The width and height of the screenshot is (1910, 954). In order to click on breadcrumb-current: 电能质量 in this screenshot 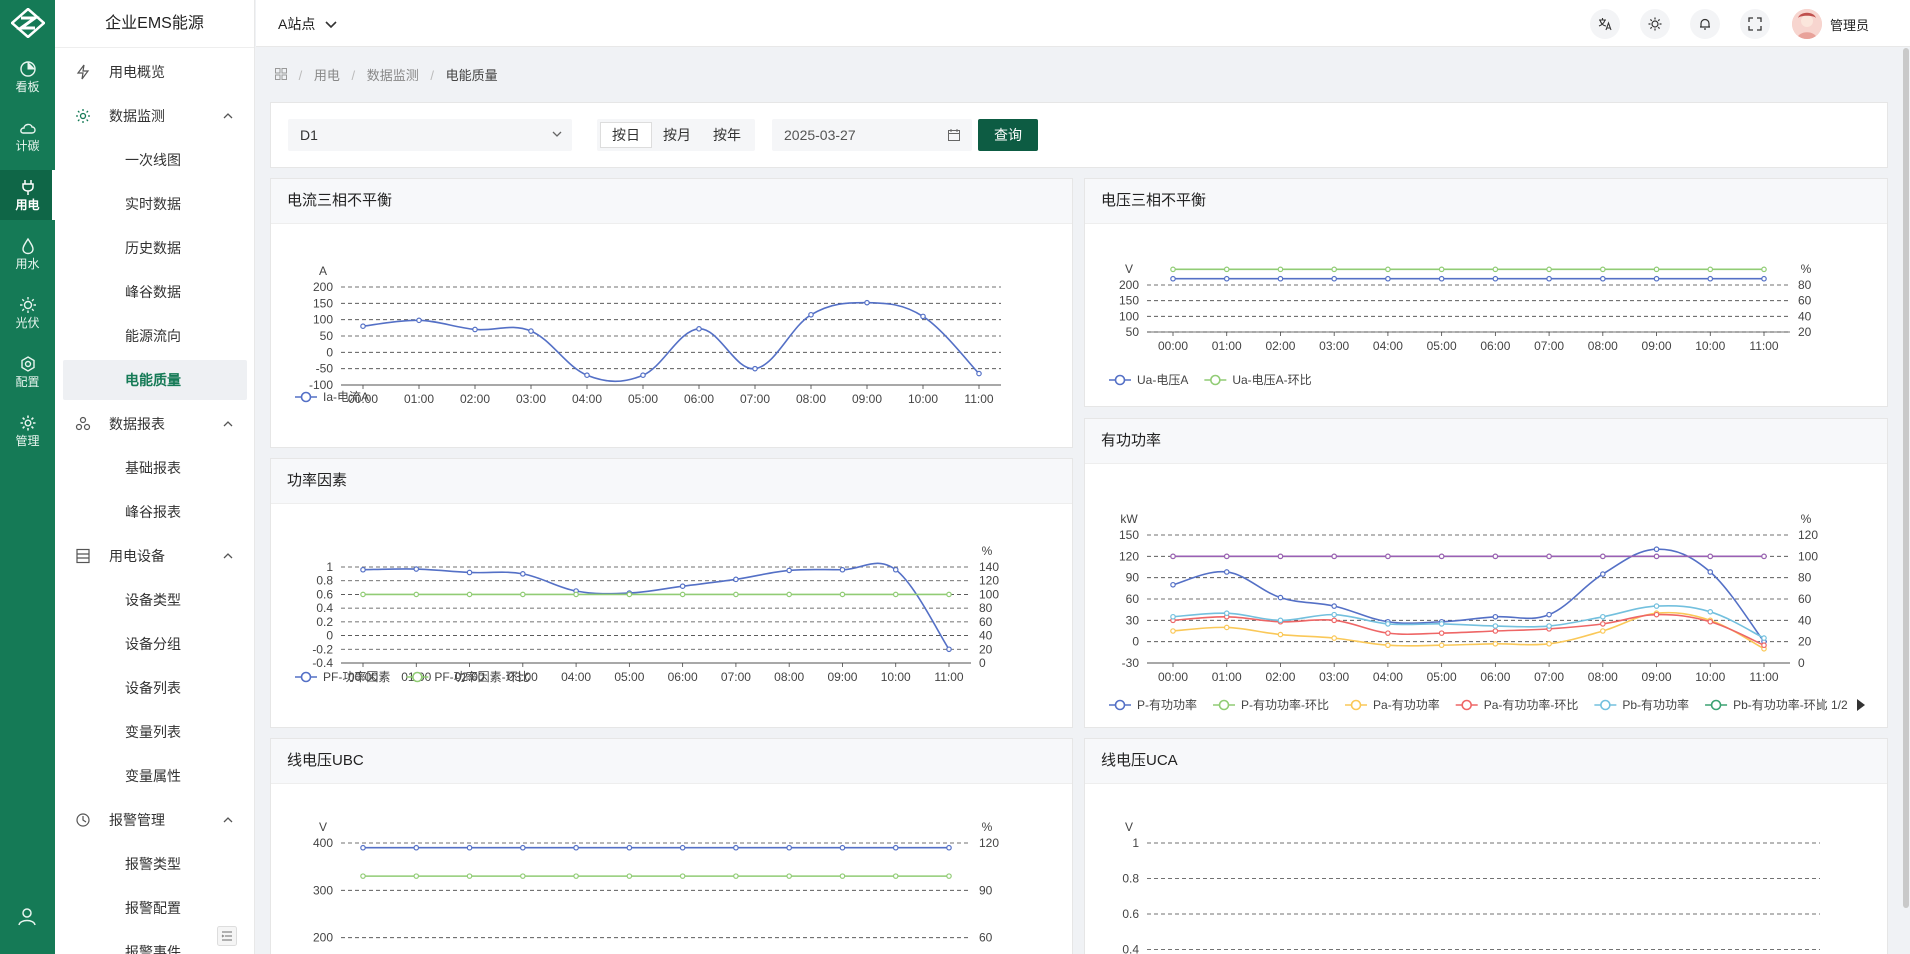, I will do `click(471, 75)`.